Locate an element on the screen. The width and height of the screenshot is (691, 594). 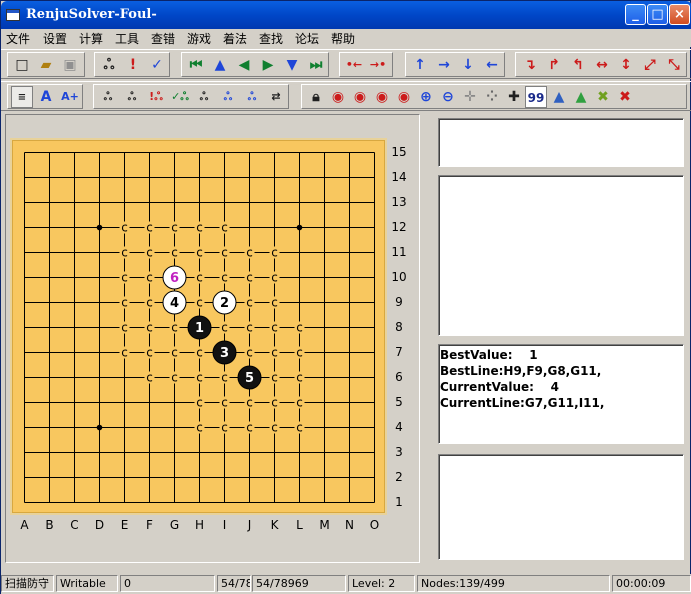
search-check-icon: ✓ஃ is located at coordinates (180, 97).